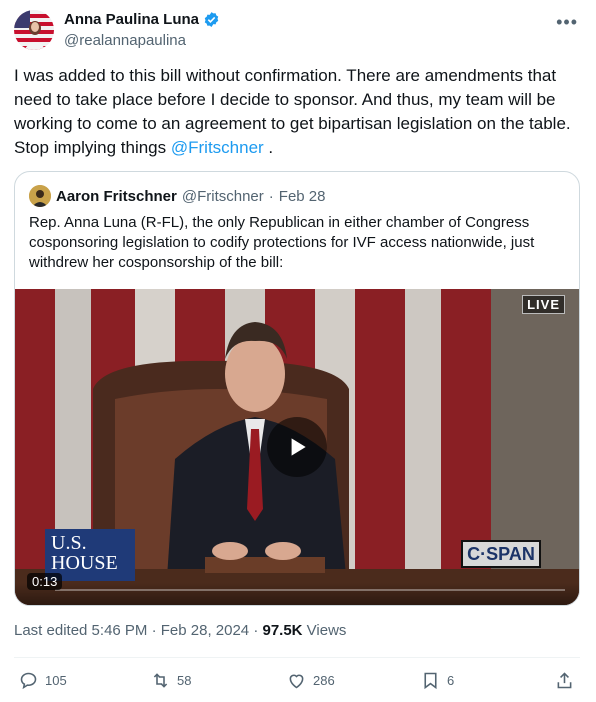  I want to click on flag-avatar-icon, so click(34, 30).